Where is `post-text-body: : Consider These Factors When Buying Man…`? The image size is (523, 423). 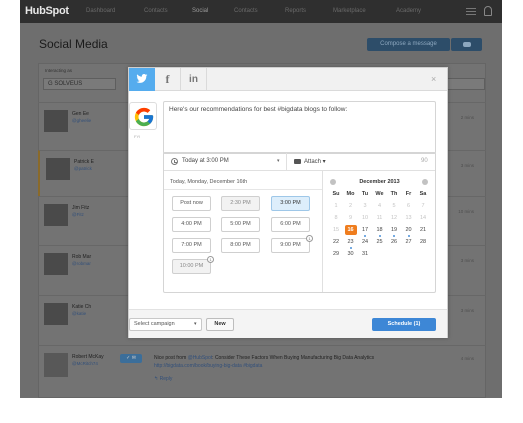
post-text-body: : Consider These Factors When Buying Man… is located at coordinates (293, 358).